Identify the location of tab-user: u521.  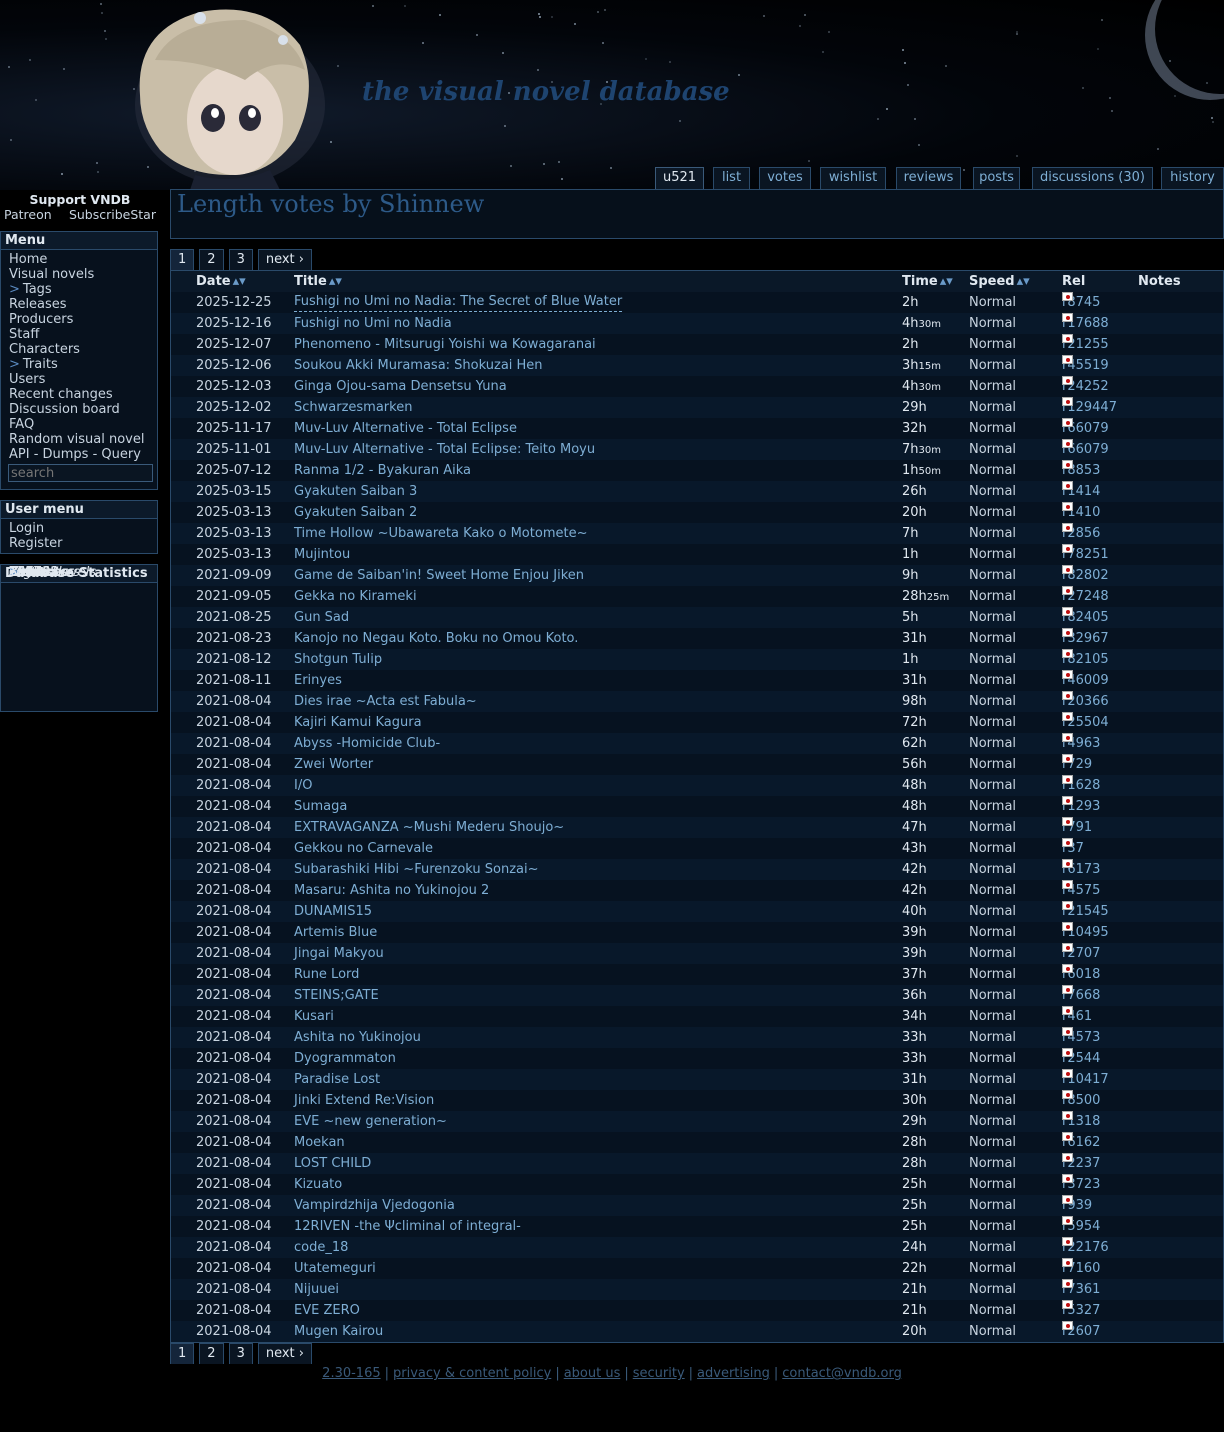
(679, 178).